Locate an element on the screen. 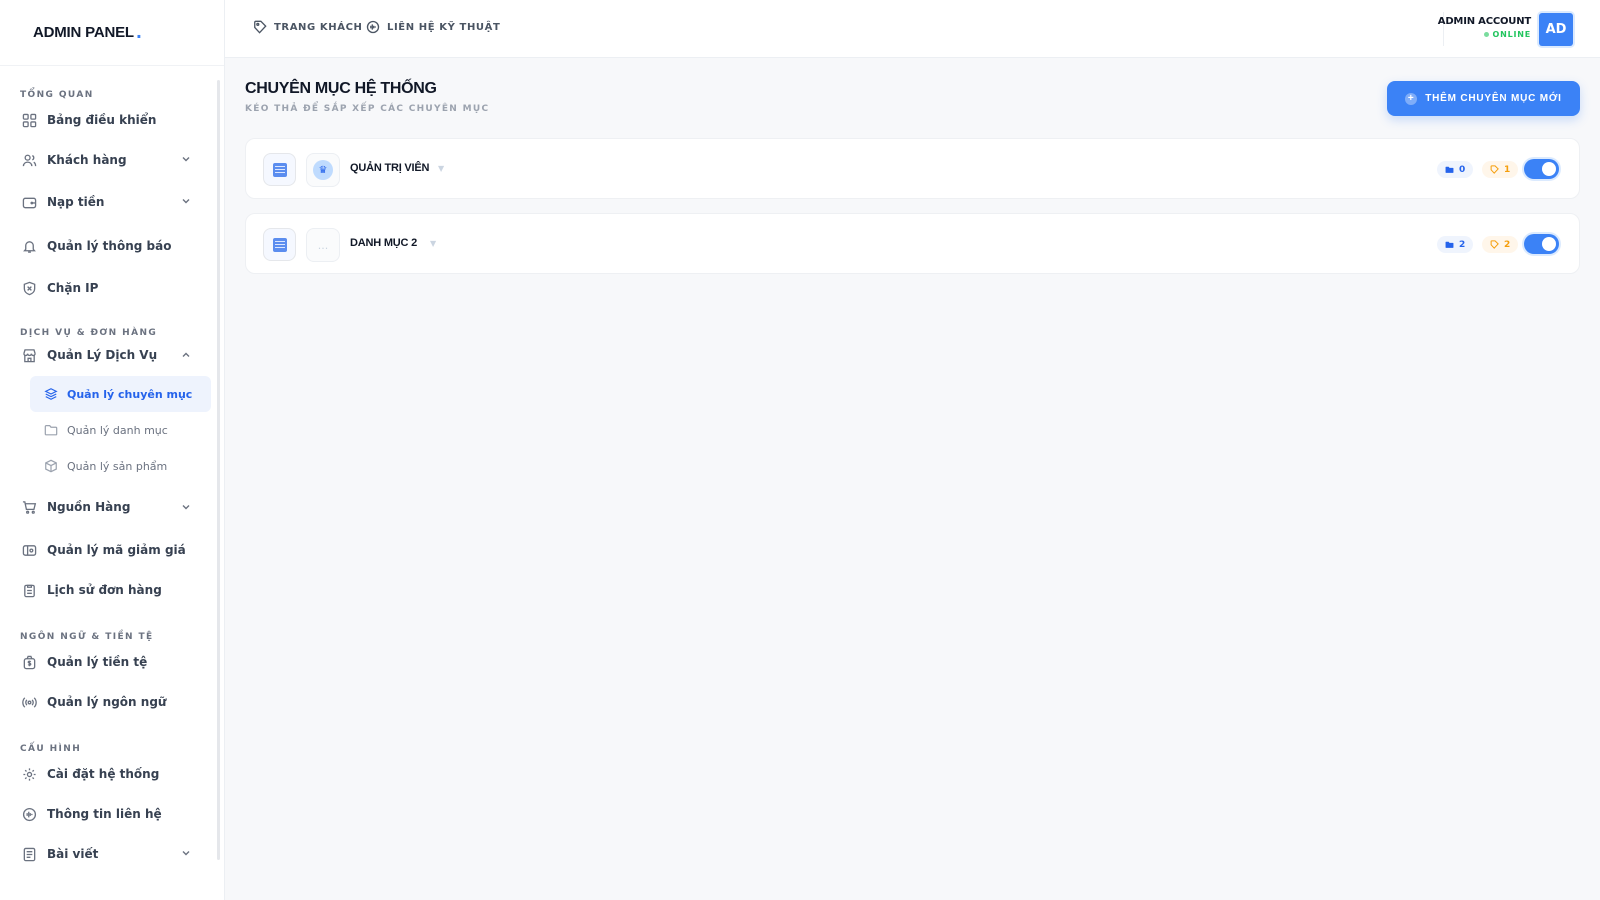 The image size is (1600, 900). page-title: CHUYÊN MỤC HỆ THỐNG is located at coordinates (341, 88).